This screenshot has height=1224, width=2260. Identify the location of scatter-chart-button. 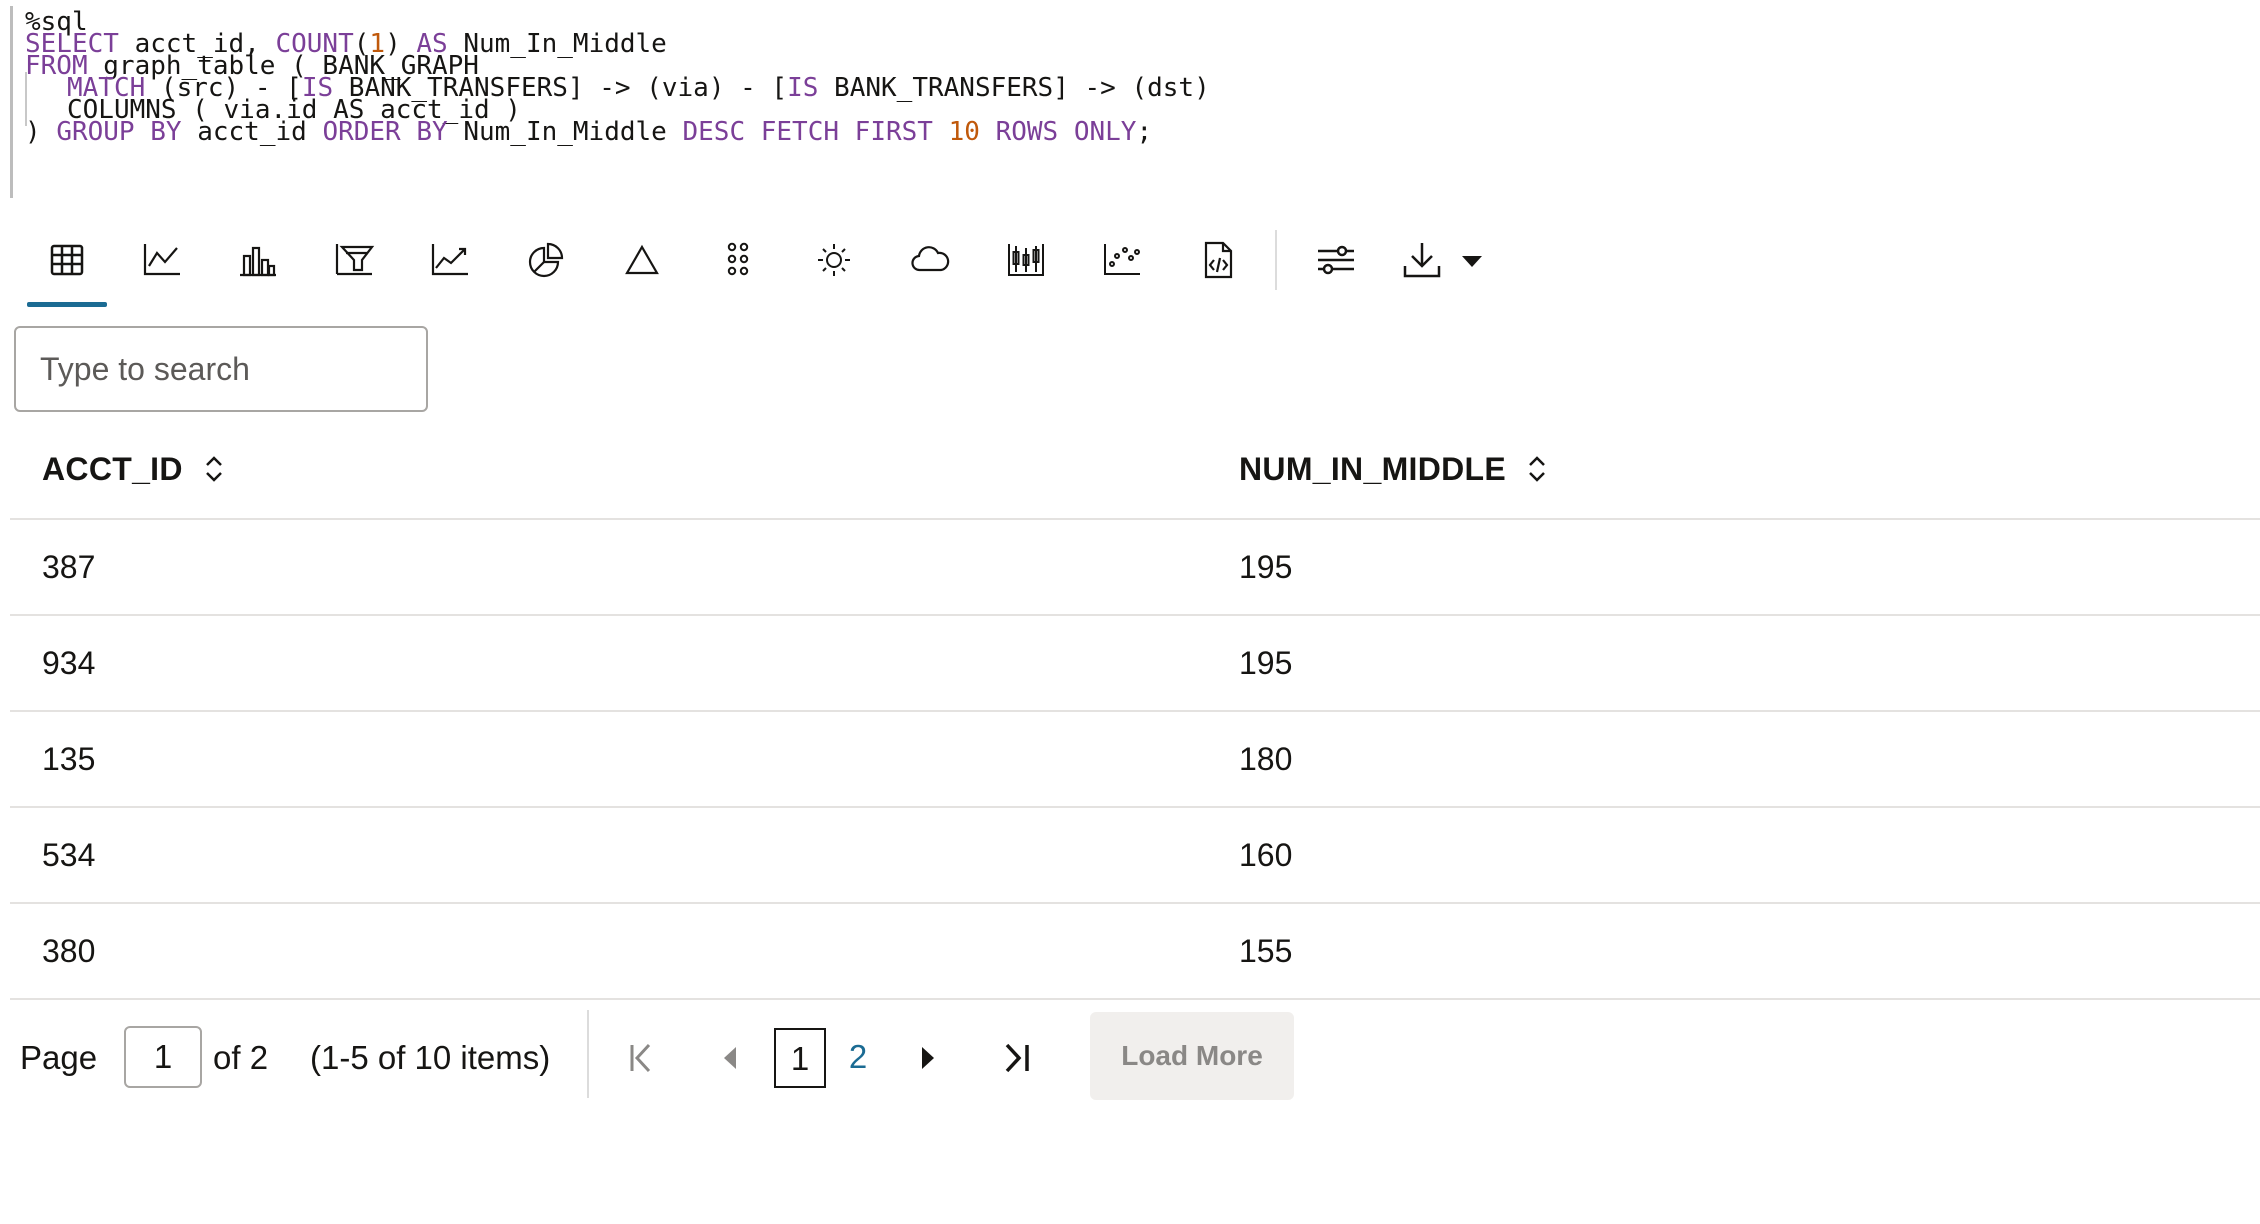
(1122, 260).